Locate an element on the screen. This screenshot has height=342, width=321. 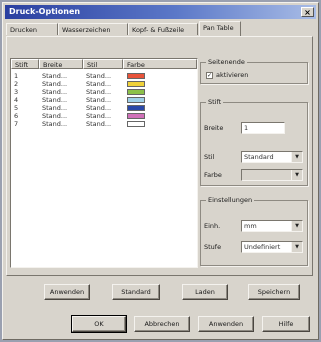
stift-cell: 2 is located at coordinates (16, 84).